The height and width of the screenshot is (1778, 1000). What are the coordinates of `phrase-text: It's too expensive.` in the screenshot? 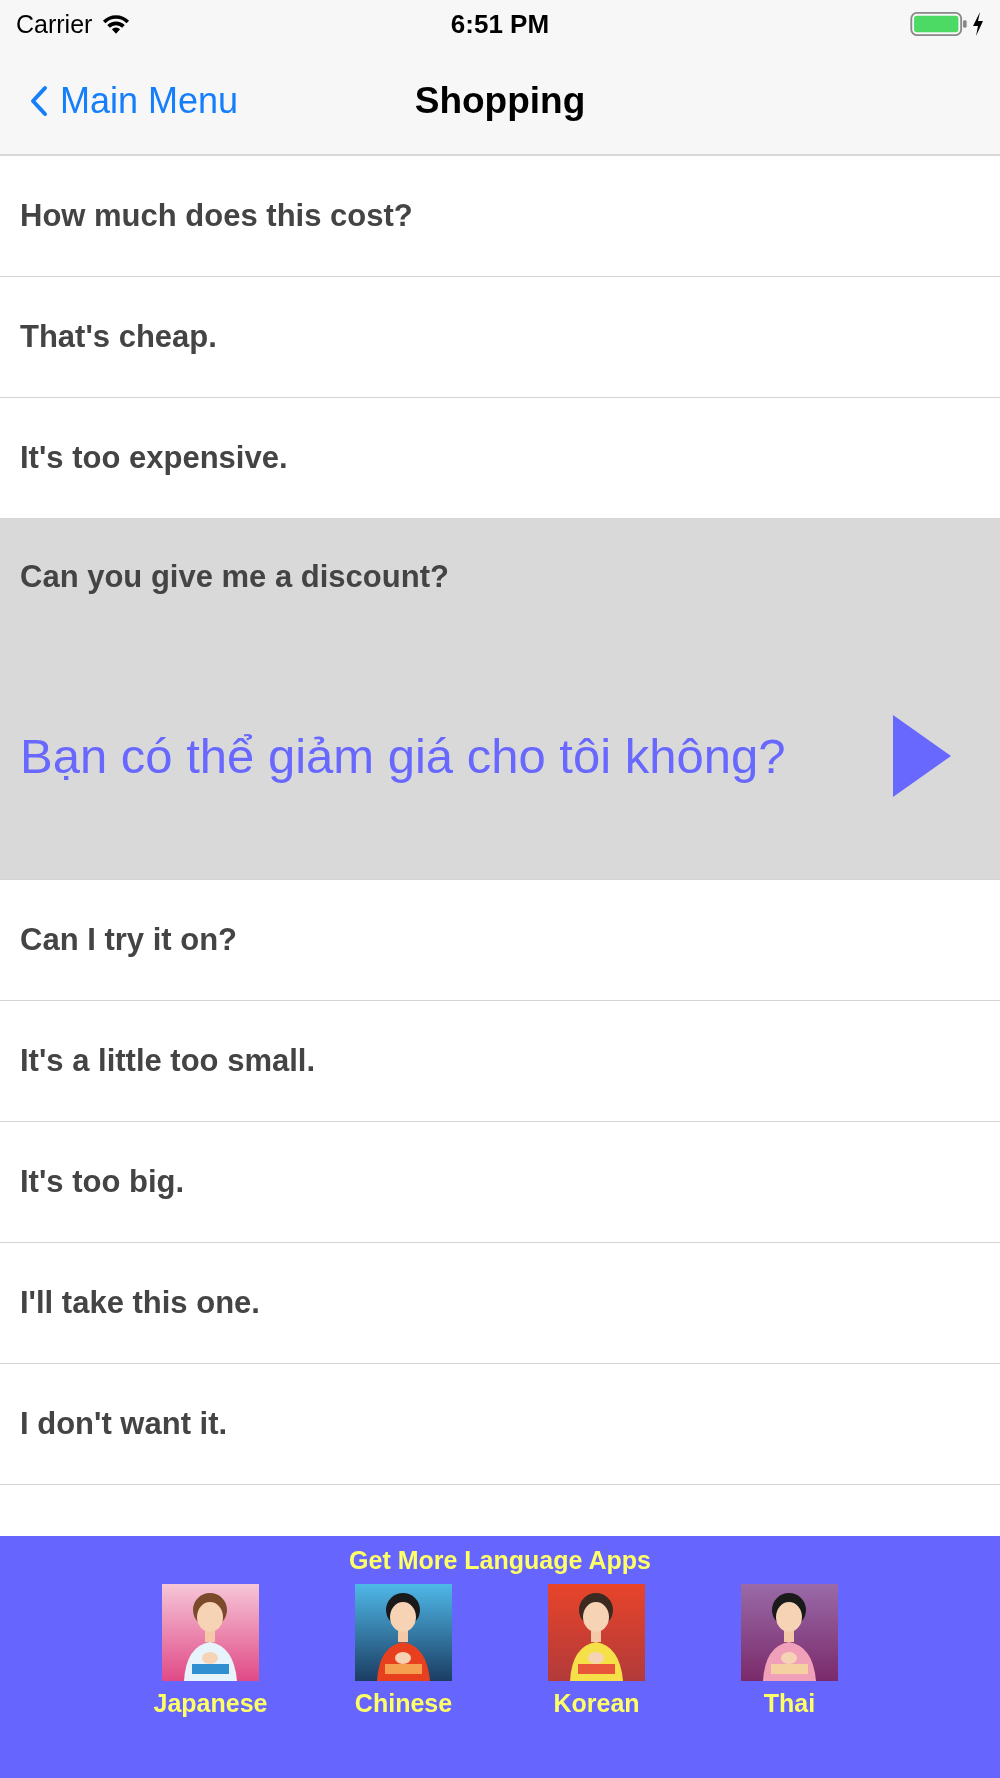 It's located at (154, 458).